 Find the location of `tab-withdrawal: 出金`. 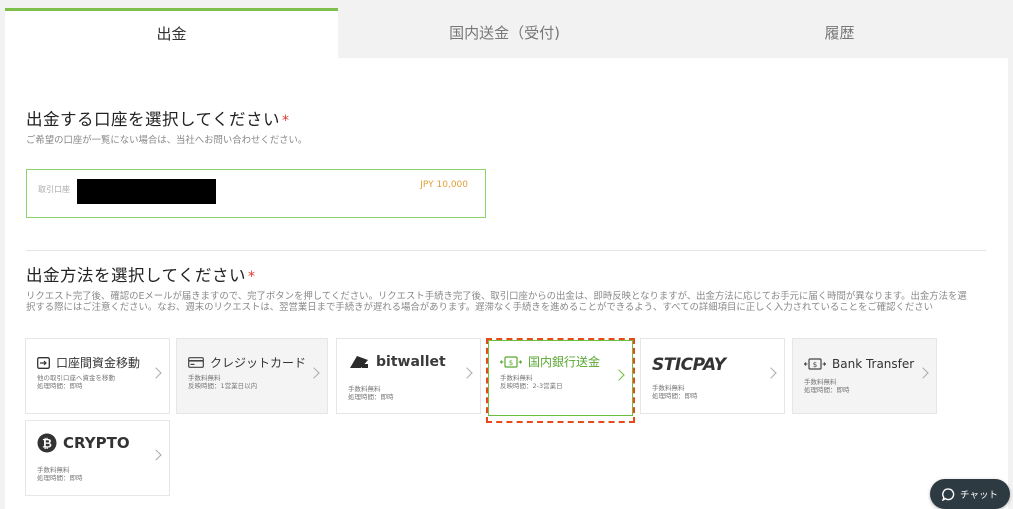

tab-withdrawal: 出金 is located at coordinates (171, 33).